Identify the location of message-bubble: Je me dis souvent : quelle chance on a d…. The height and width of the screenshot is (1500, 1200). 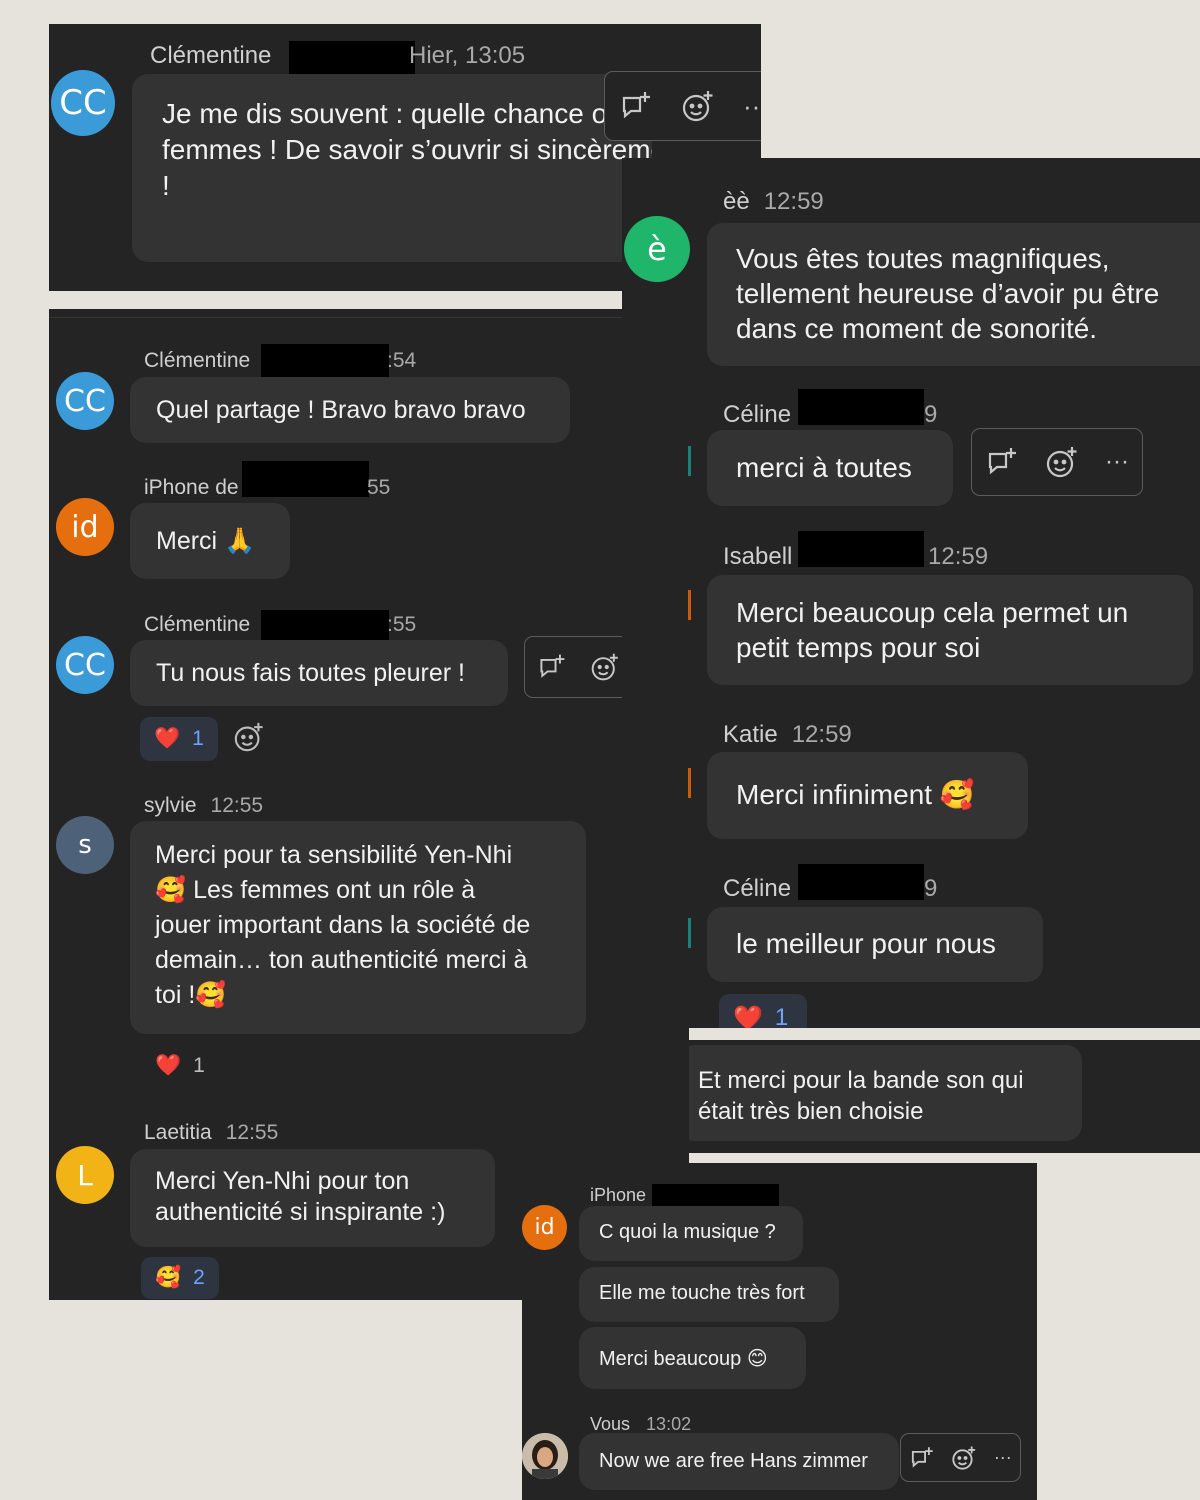
(392, 168).